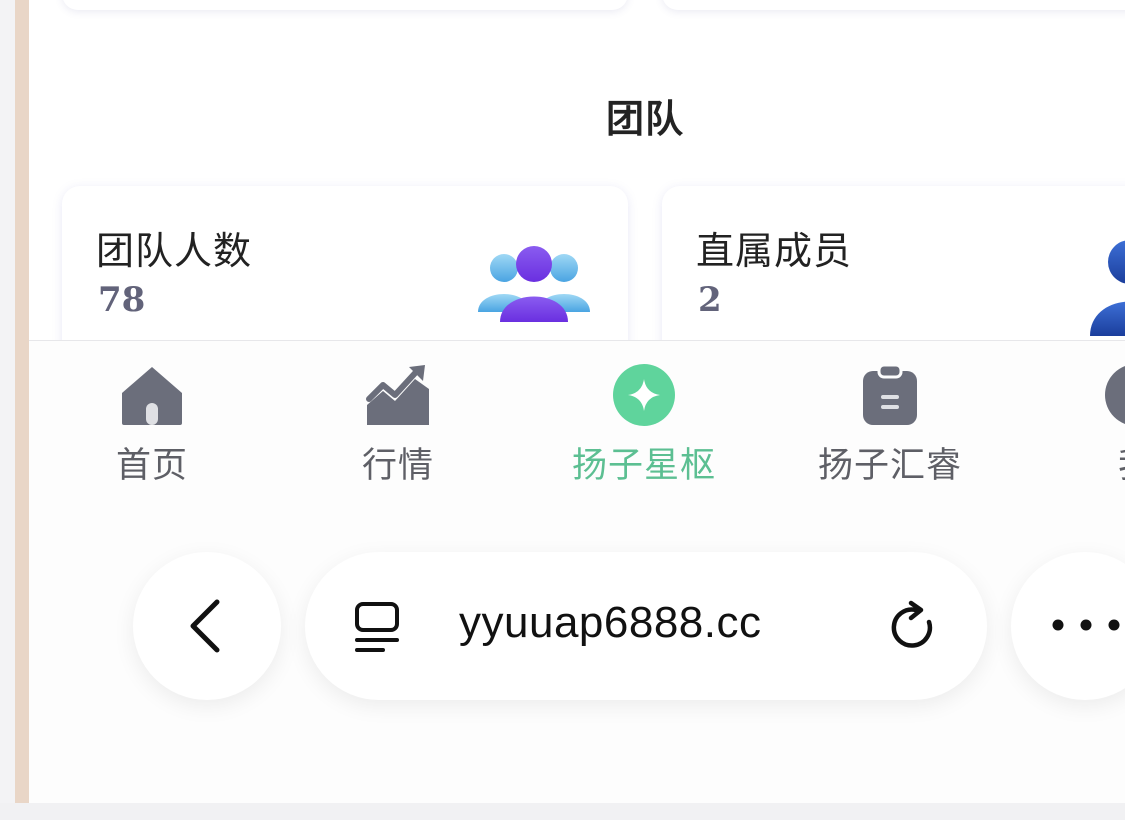  What do you see at coordinates (1107, 288) in the screenshot?
I see `member-icon` at bounding box center [1107, 288].